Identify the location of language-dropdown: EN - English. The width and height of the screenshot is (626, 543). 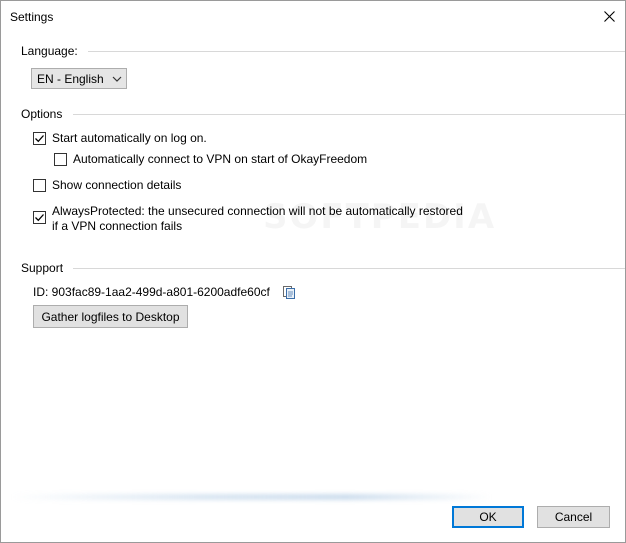
(79, 78).